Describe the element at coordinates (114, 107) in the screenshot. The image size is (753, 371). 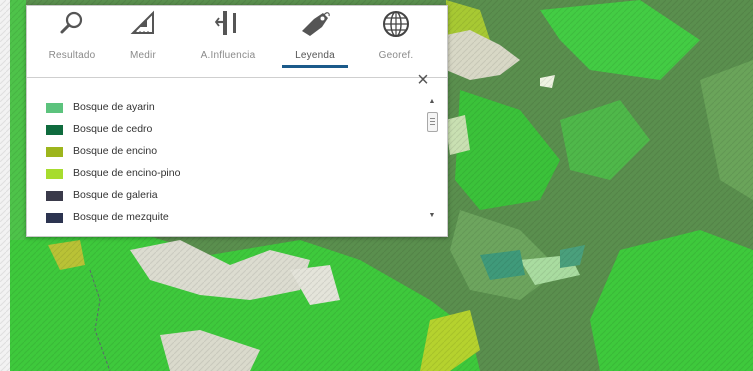
I see `legend-label: Bosque de ayarin` at that location.